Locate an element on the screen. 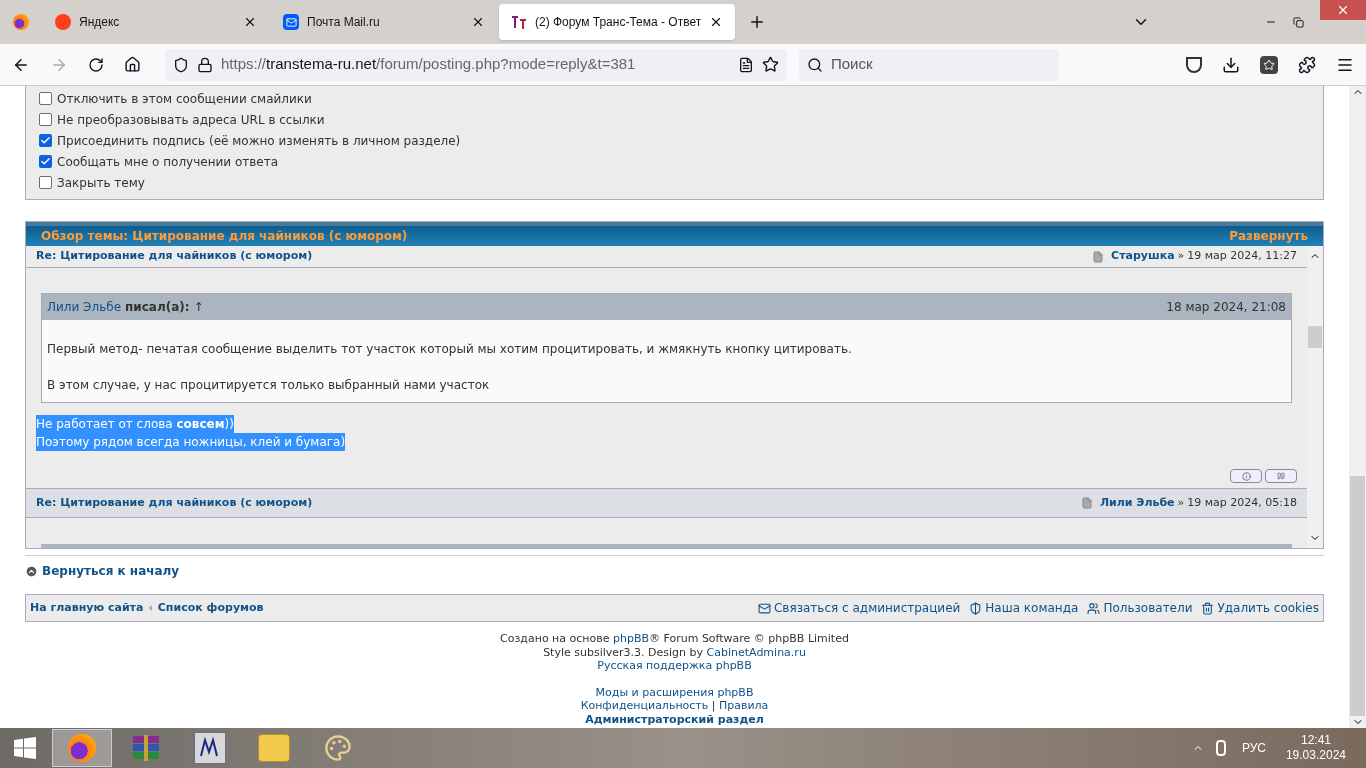 Image resolution: width=1366 pixels, height=768 pixels. footer-link: Моды и расширения phpBB is located at coordinates (674, 692).